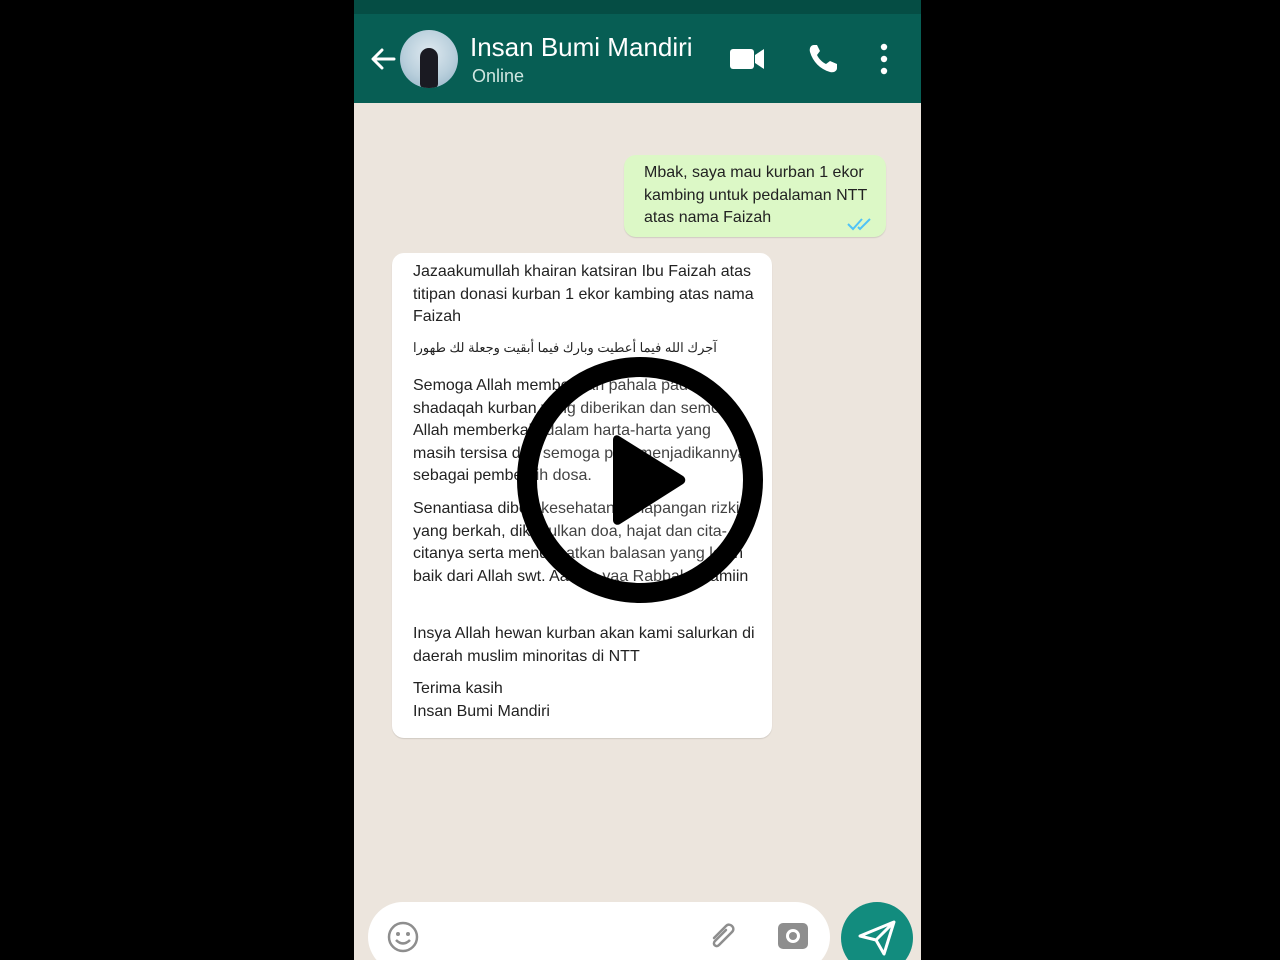  I want to click on play-icon, so click(640, 480).